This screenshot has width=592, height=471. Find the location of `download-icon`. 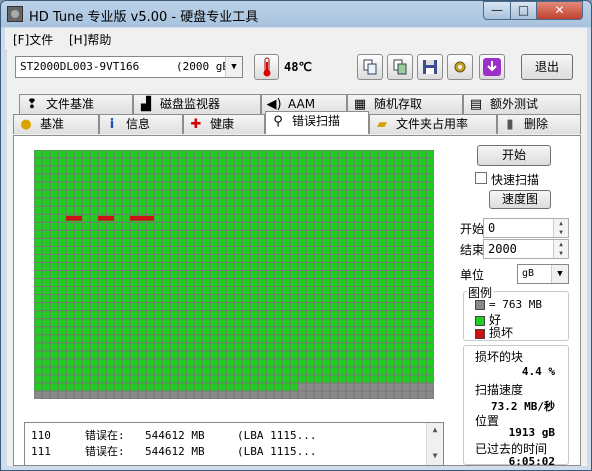

download-icon is located at coordinates (492, 67).